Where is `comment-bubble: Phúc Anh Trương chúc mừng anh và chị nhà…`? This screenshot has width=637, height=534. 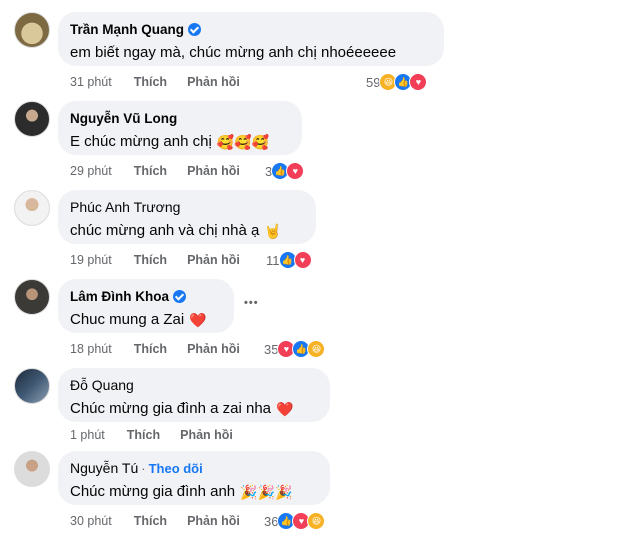 comment-bubble: Phúc Anh Trương chúc mừng anh và chị nhà… is located at coordinates (187, 217).